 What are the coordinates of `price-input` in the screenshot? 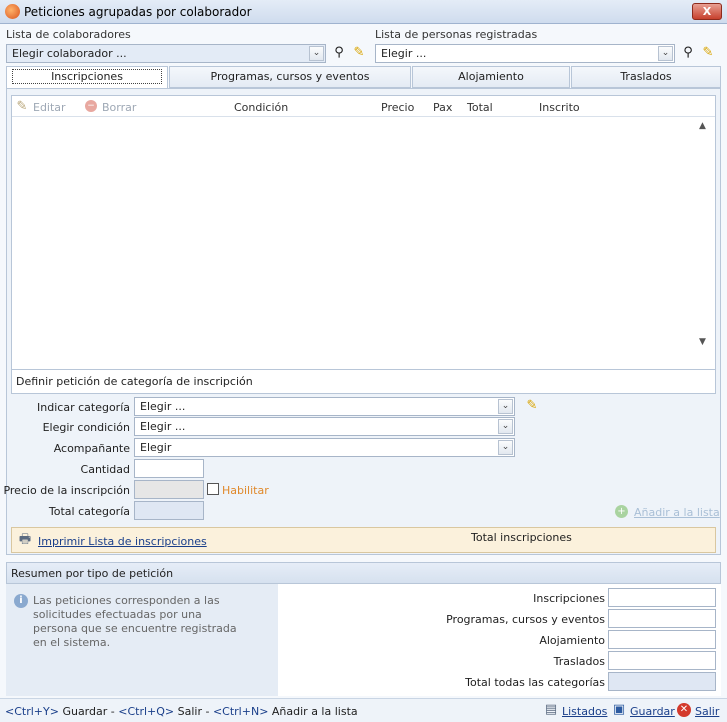 It's located at (169, 489).